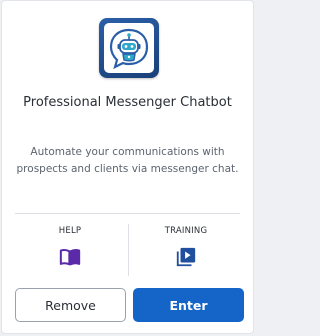  Describe the element at coordinates (127, 102) in the screenshot. I see `app-title: Professional Messenger Chatbot` at that location.